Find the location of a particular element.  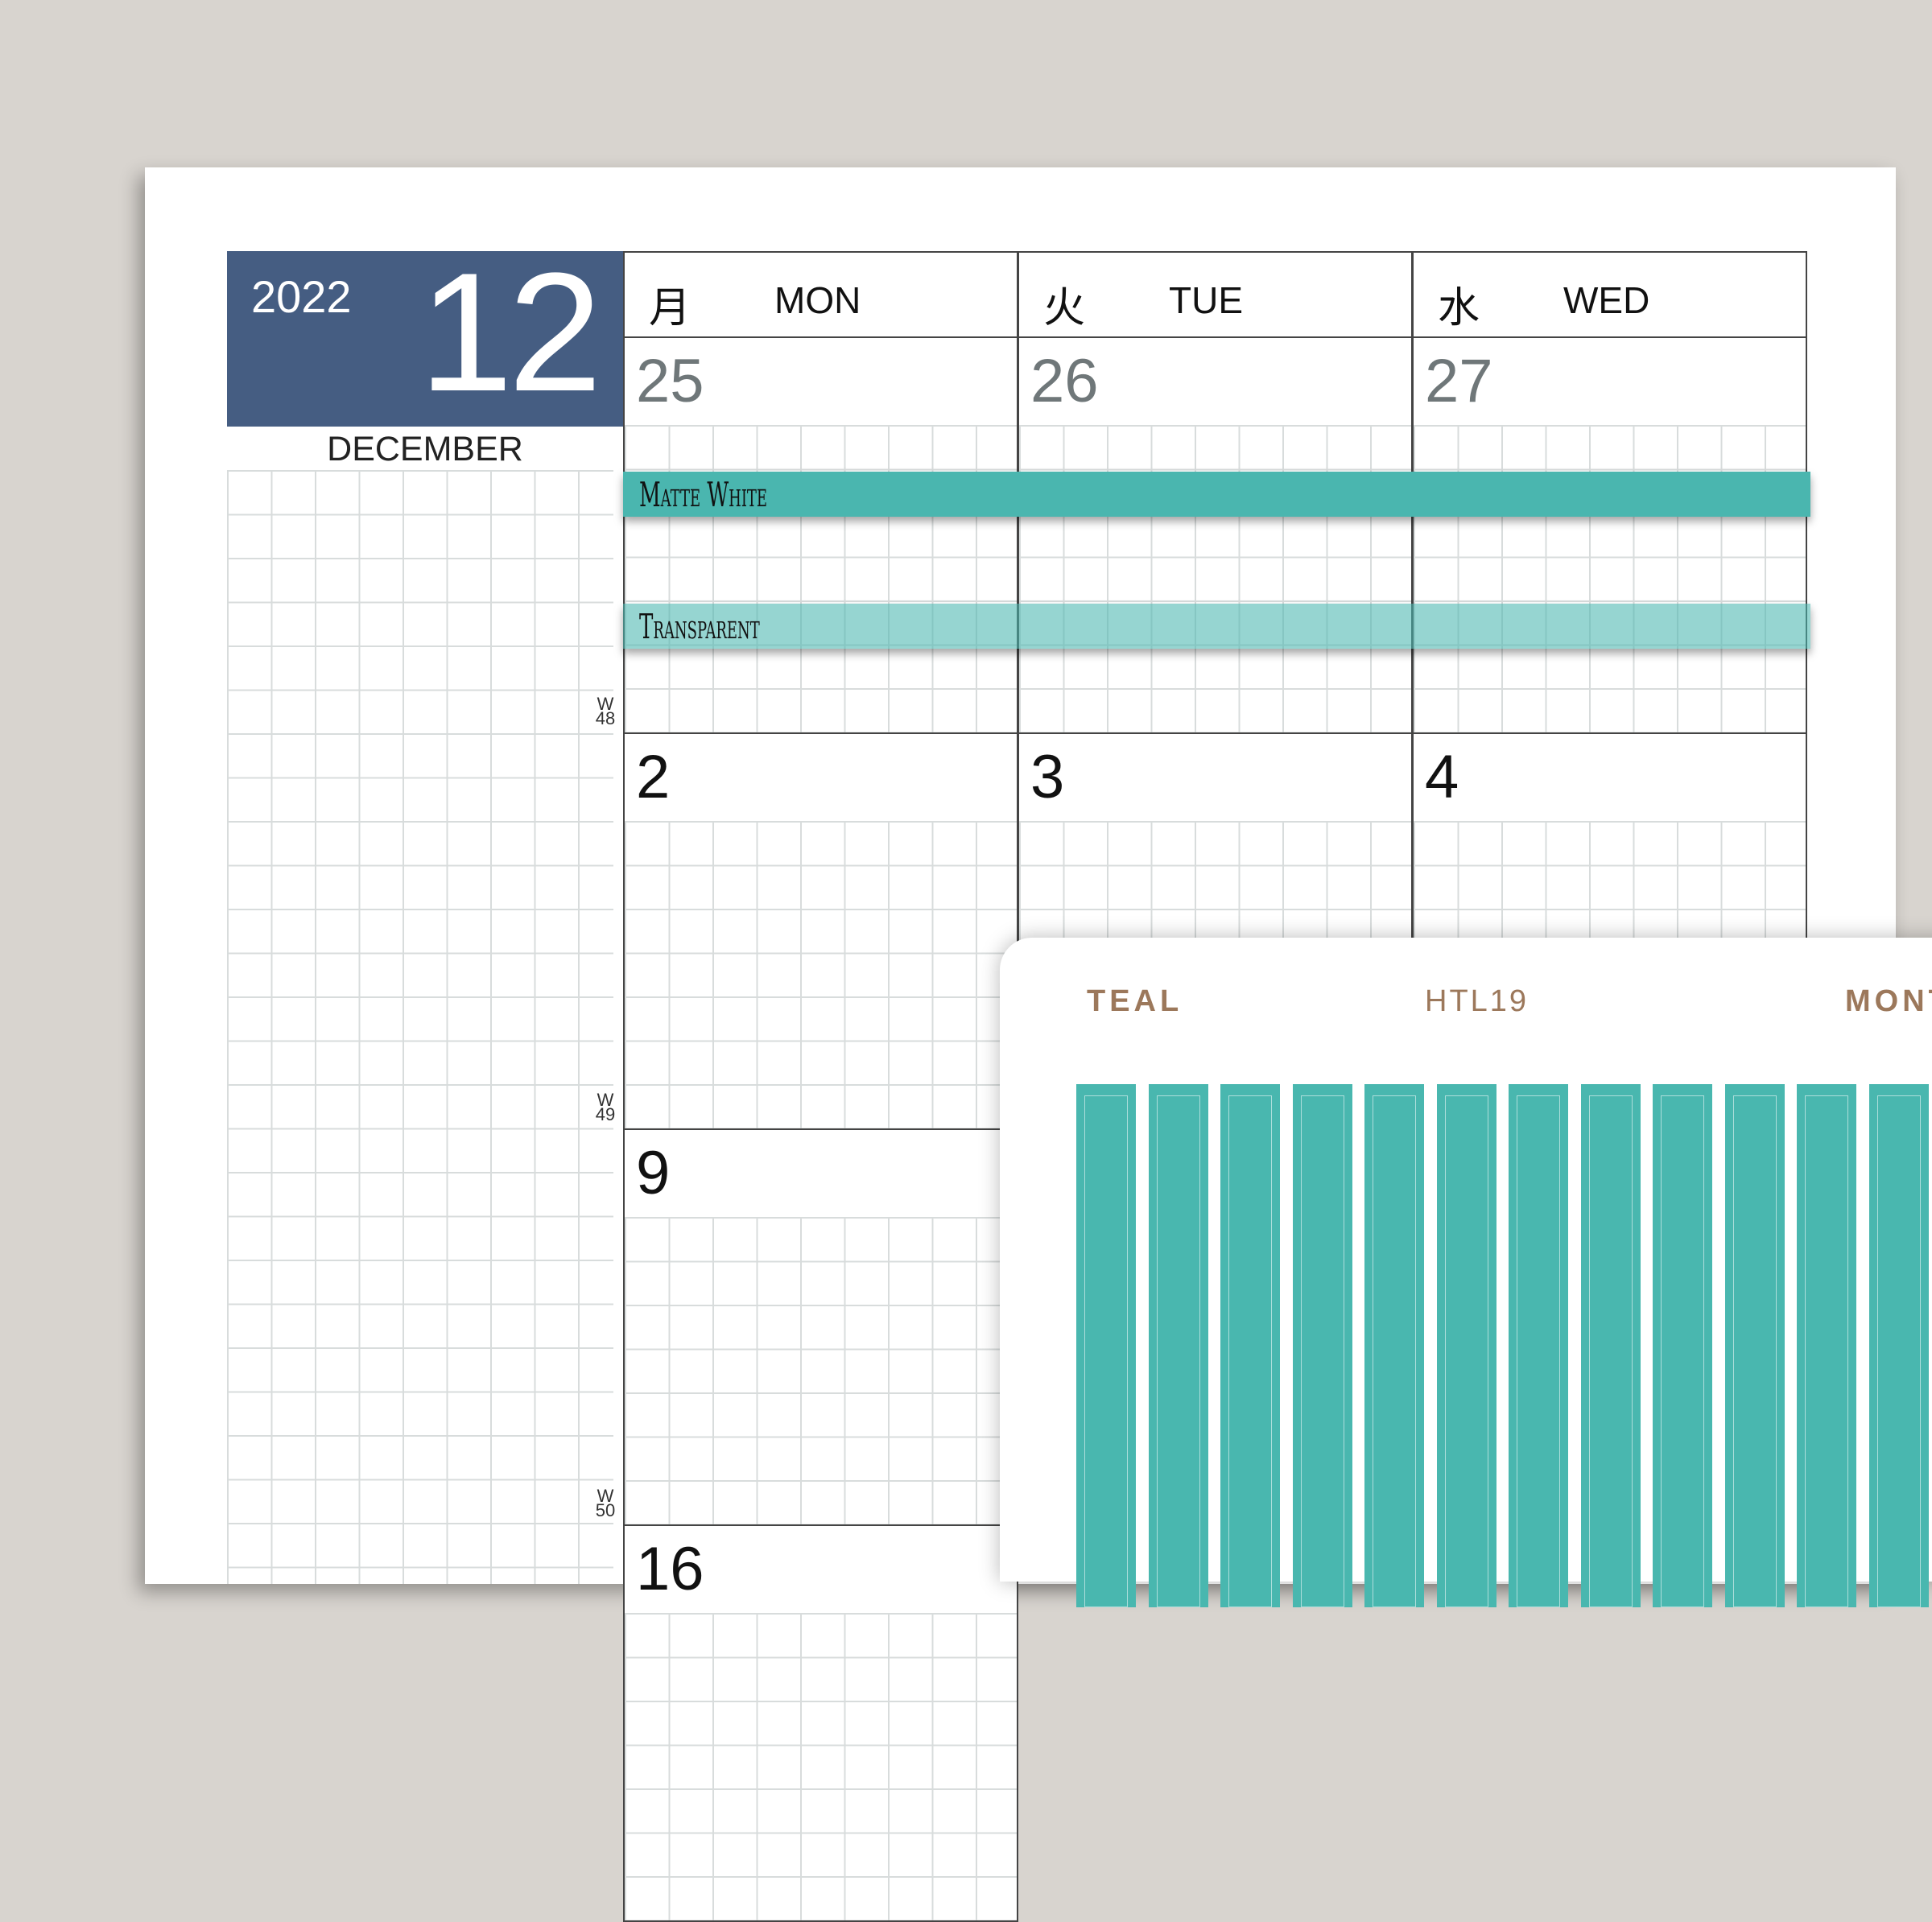

day-cell: 27 is located at coordinates (1609, 536).